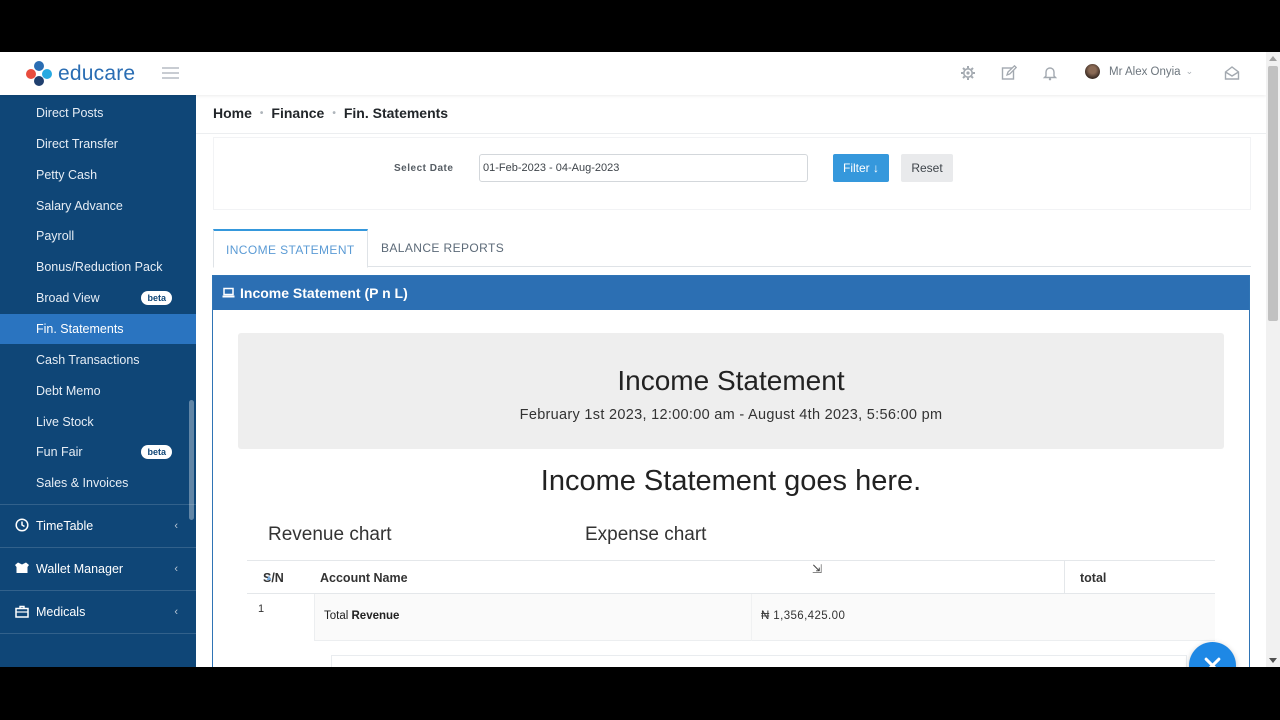 This screenshot has width=1280, height=720. What do you see at coordinates (67, 175) in the screenshot?
I see `sidebar-item-label: Petty Cash` at bounding box center [67, 175].